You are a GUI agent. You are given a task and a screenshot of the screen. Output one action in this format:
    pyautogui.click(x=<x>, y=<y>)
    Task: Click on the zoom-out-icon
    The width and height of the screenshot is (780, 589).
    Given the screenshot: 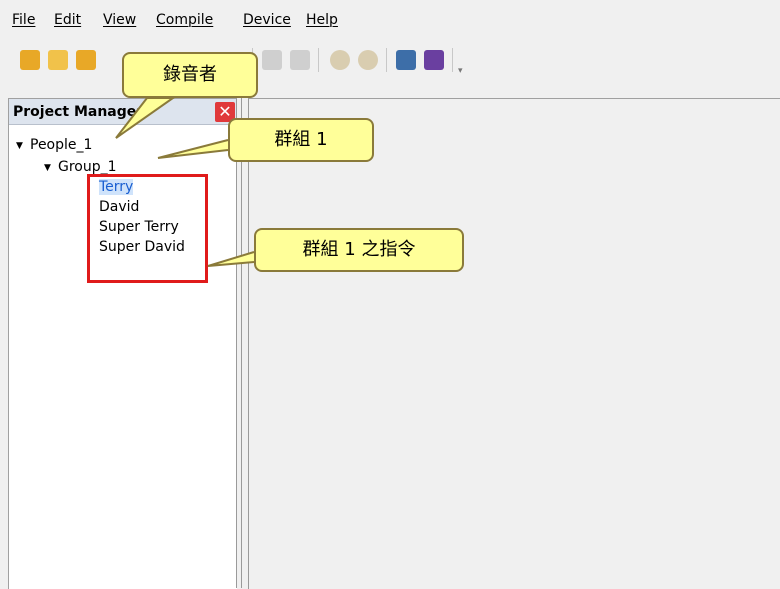 What is the action you would take?
    pyautogui.click(x=368, y=60)
    